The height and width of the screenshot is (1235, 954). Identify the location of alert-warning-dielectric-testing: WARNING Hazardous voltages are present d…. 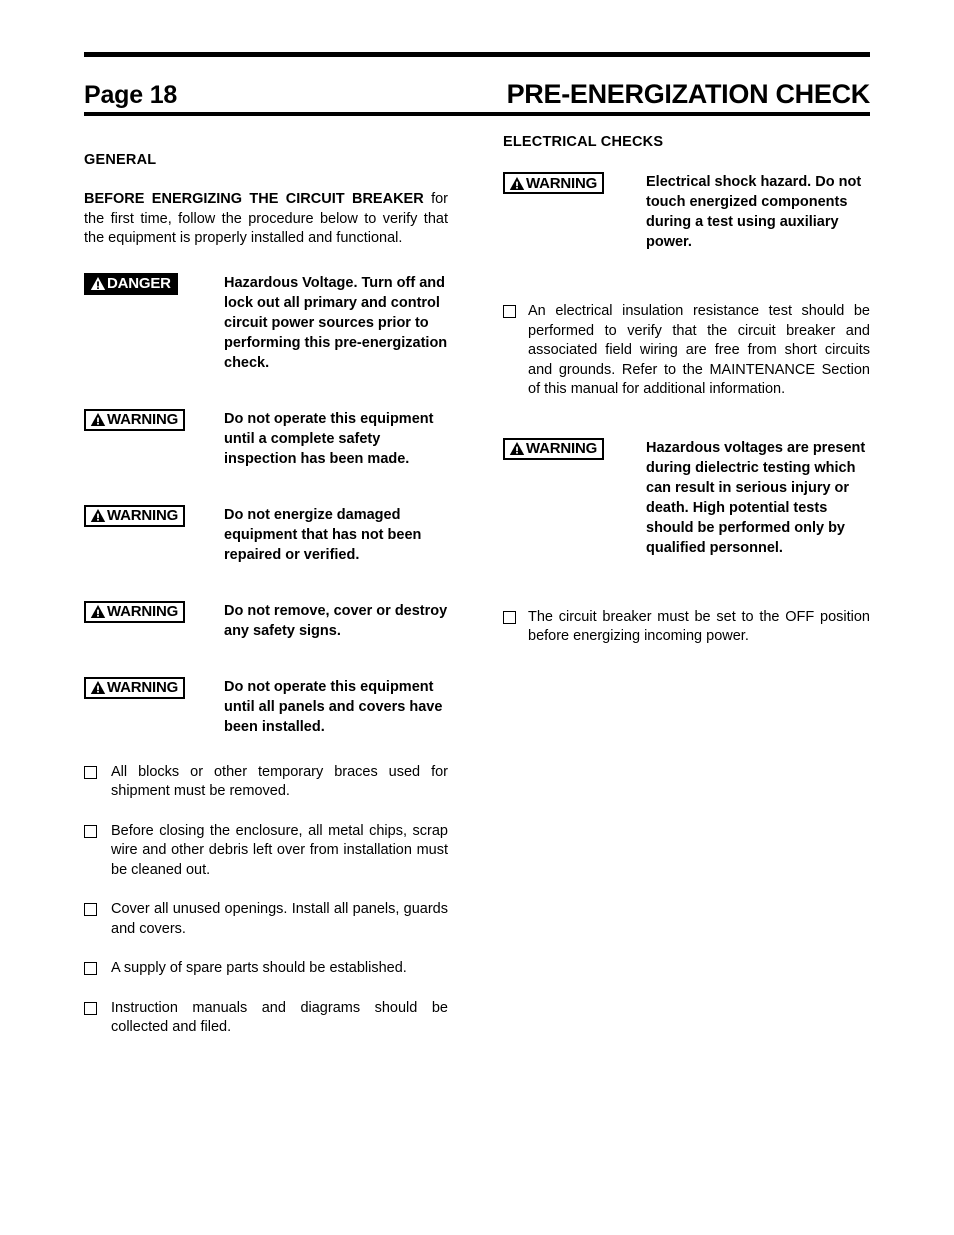
(686, 497).